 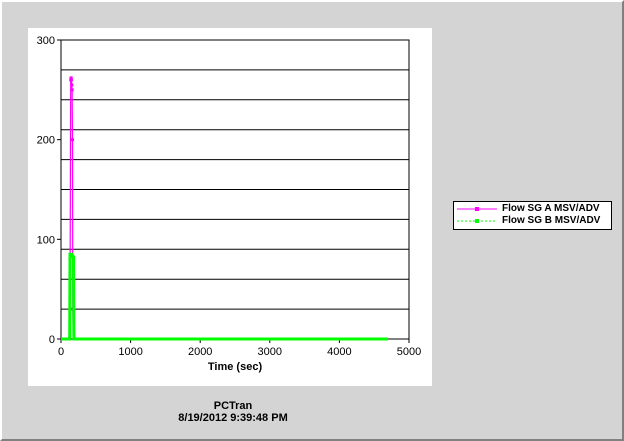 What do you see at coordinates (270, 352) in the screenshot?
I see `x-tick-label: 3000` at bounding box center [270, 352].